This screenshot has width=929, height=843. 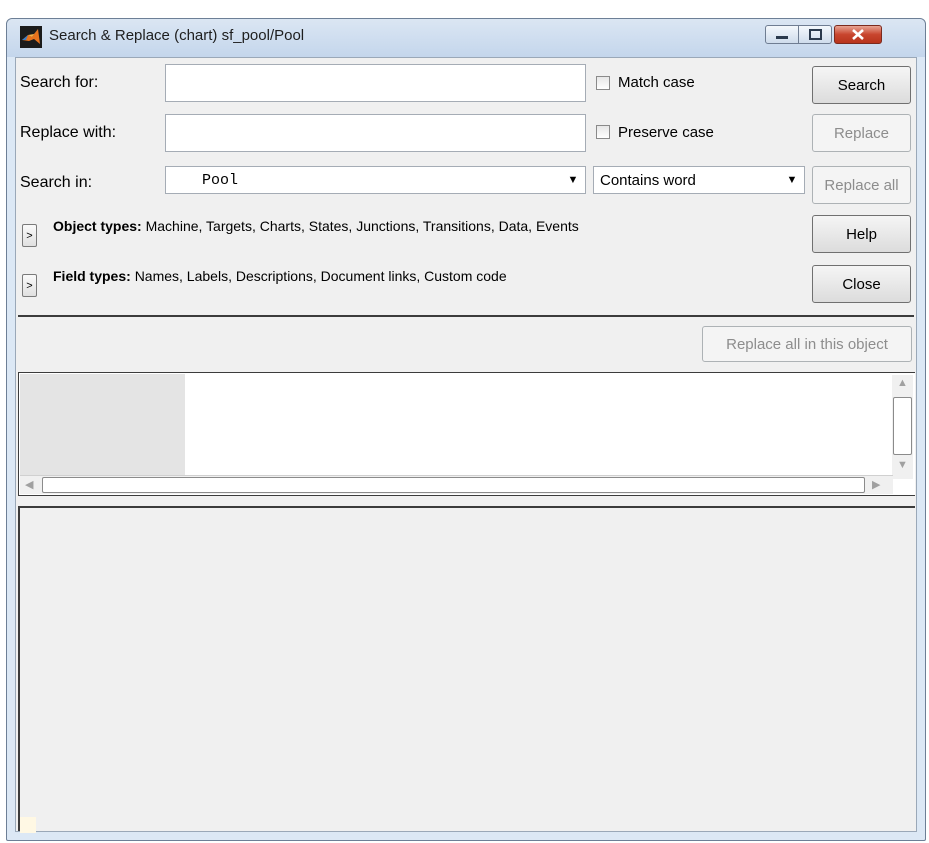 I want to click on scroll-left-icon: ◀, so click(x=29, y=484).